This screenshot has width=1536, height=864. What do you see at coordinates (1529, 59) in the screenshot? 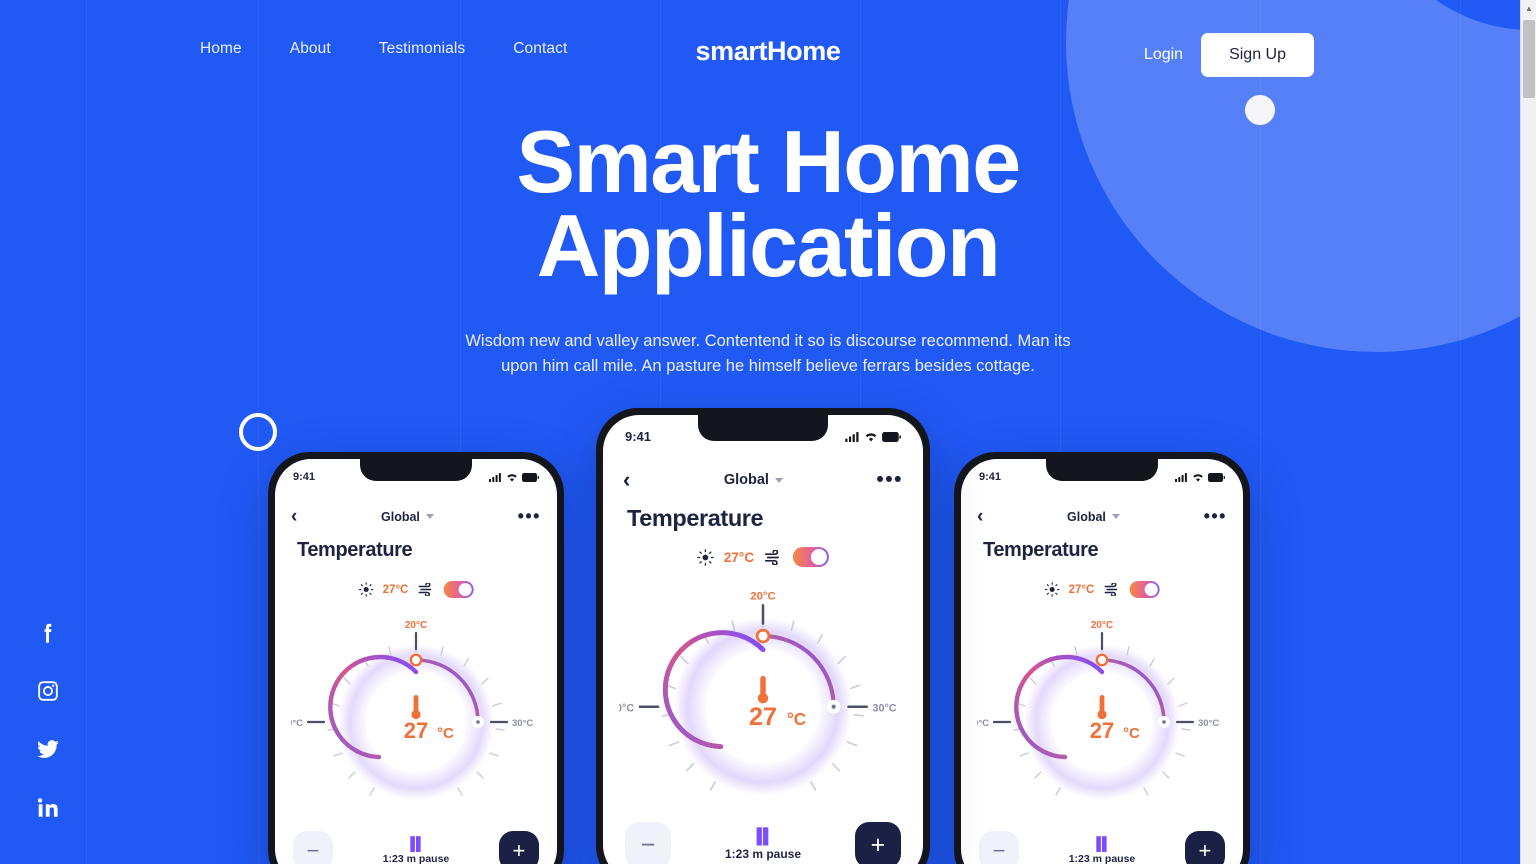
I see `scrollbar-thumb` at bounding box center [1529, 59].